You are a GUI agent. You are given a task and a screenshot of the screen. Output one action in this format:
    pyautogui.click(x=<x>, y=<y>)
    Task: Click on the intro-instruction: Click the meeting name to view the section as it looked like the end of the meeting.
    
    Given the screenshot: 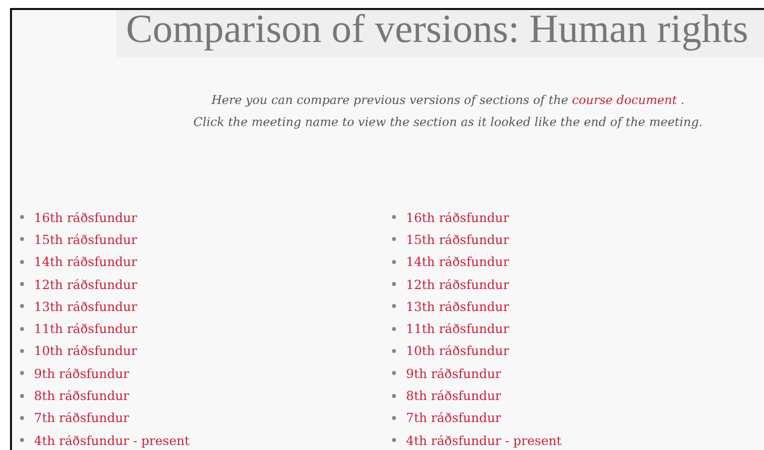 What is the action you would take?
    pyautogui.click(x=448, y=122)
    